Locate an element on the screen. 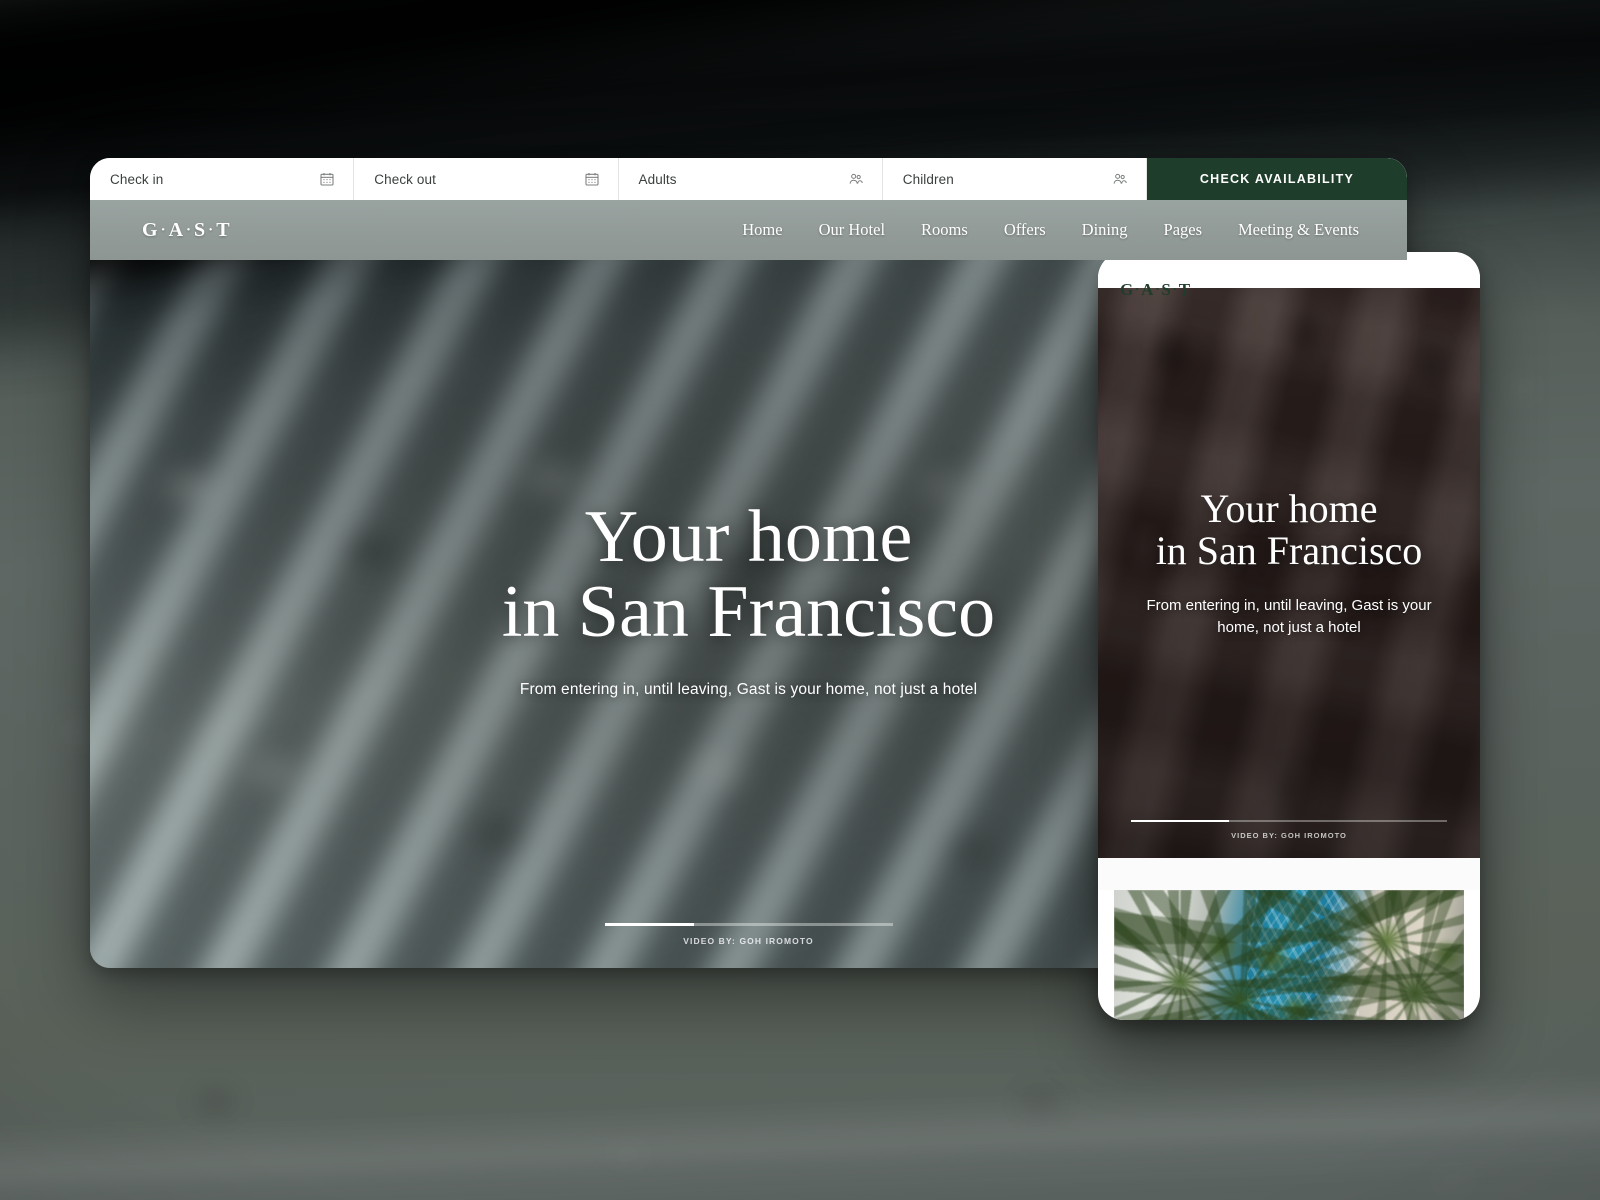  nav-item-rooms: Rooms is located at coordinates (944, 230).